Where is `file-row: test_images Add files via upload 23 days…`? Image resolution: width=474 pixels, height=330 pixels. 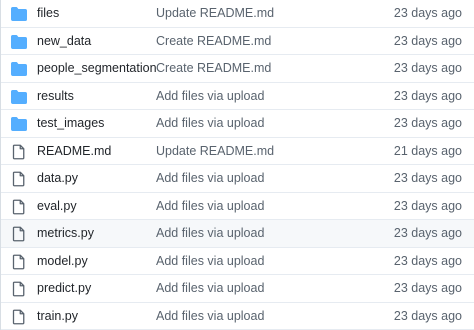
file-row: test_images Add files via upload 23 days… is located at coordinates (237, 124).